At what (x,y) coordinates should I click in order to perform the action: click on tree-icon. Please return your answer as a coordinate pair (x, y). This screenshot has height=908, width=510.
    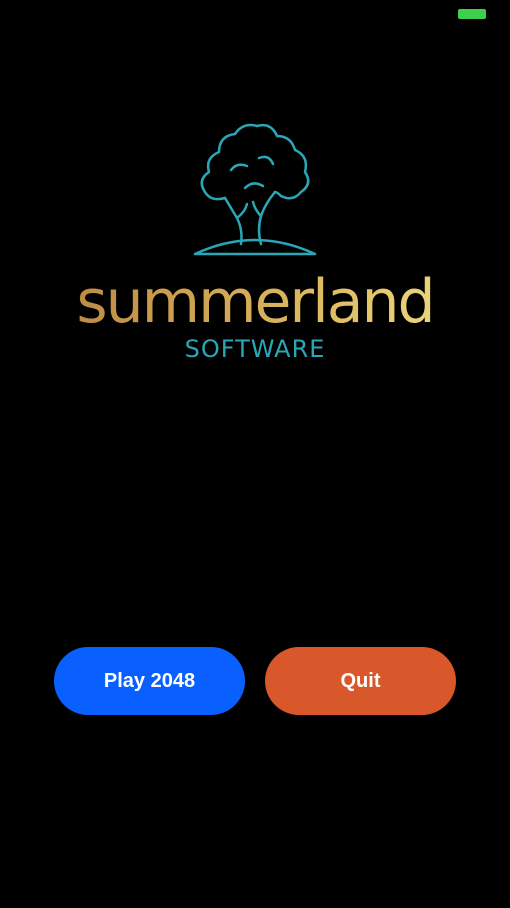
    Looking at the image, I should click on (255, 189).